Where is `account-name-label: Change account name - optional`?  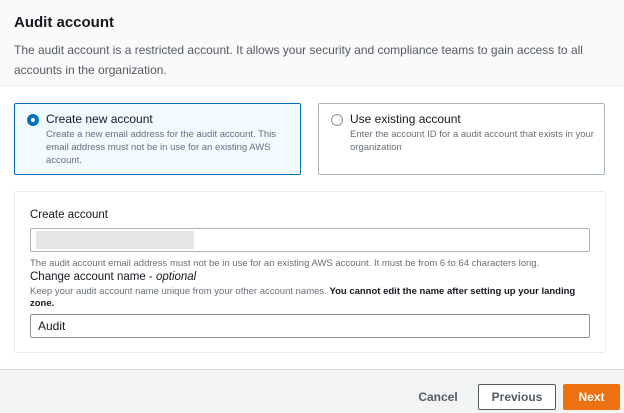 account-name-label: Change account name - optional is located at coordinates (113, 277).